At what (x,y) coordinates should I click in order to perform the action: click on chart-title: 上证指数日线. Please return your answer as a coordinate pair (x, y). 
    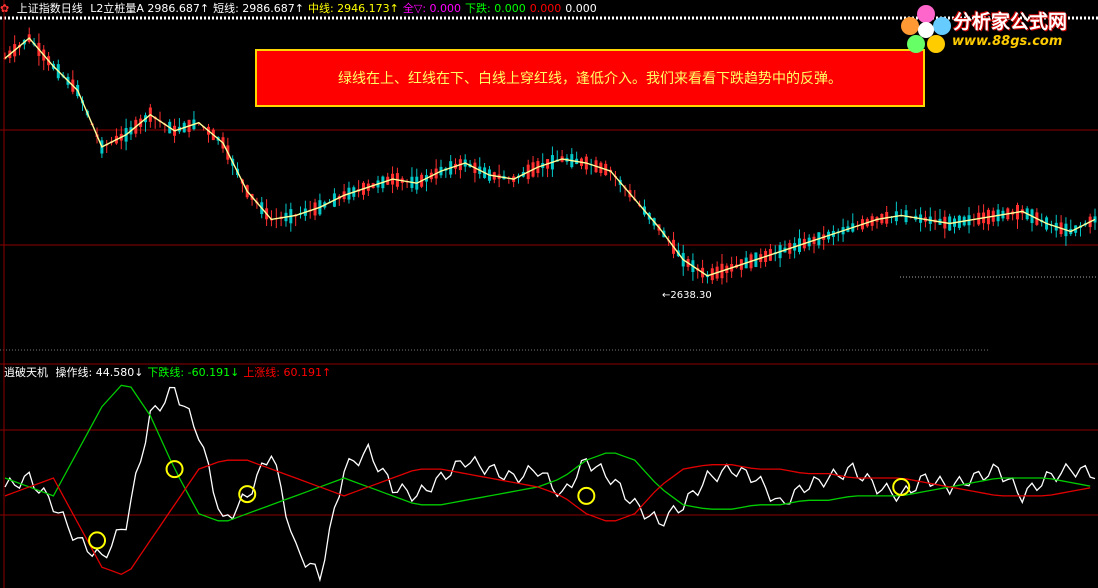
    Looking at the image, I should click on (49, 8).